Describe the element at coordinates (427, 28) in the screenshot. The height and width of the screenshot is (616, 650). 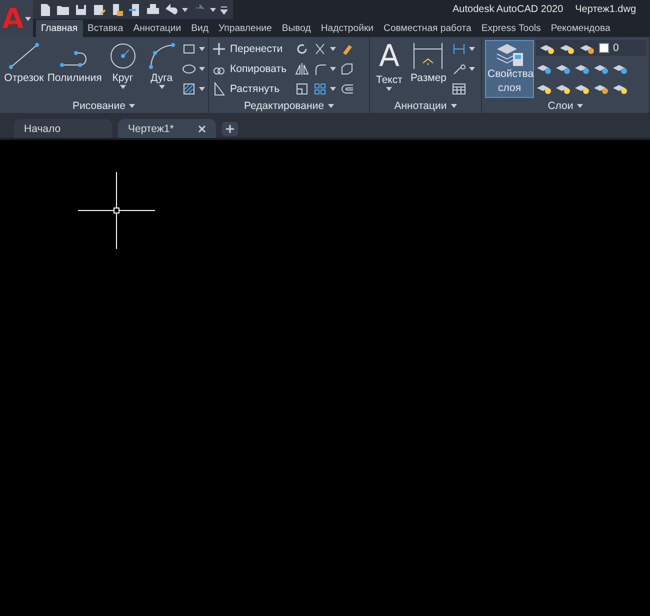
I see `ribbon-tab: Совместная работа` at that location.